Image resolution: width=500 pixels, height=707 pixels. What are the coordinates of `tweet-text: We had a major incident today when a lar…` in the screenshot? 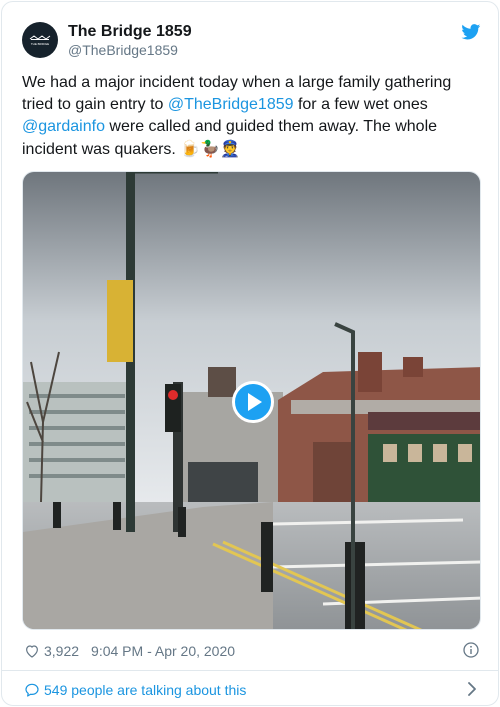 It's located at (252, 116).